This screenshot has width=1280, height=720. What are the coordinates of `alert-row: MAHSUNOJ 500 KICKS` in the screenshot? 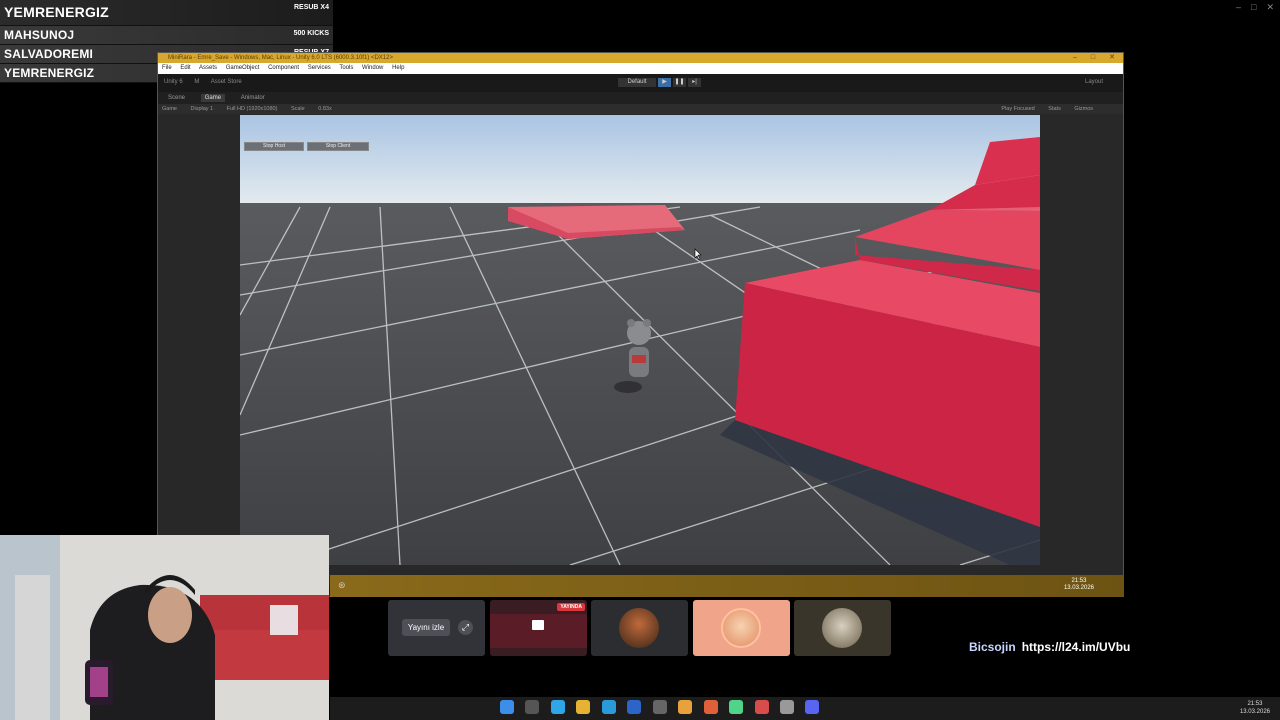 It's located at (166, 35).